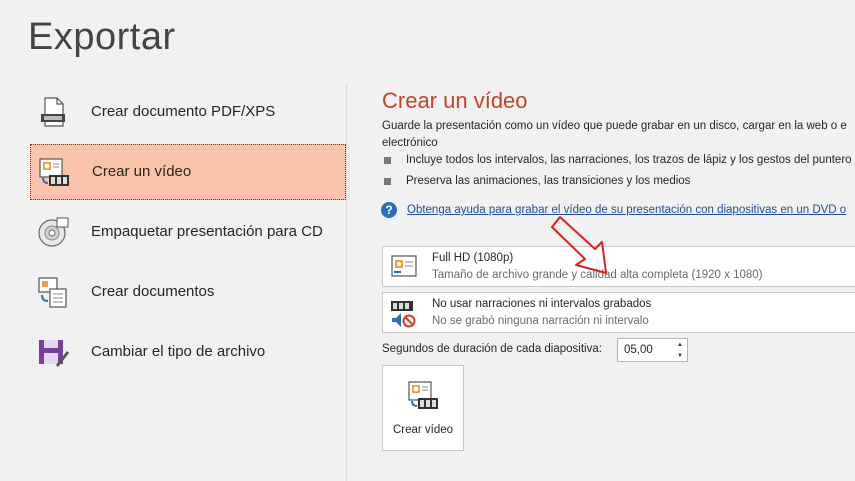 The image size is (855, 481). What do you see at coordinates (102, 37) in the screenshot?
I see `page-title: Exportar` at bounding box center [102, 37].